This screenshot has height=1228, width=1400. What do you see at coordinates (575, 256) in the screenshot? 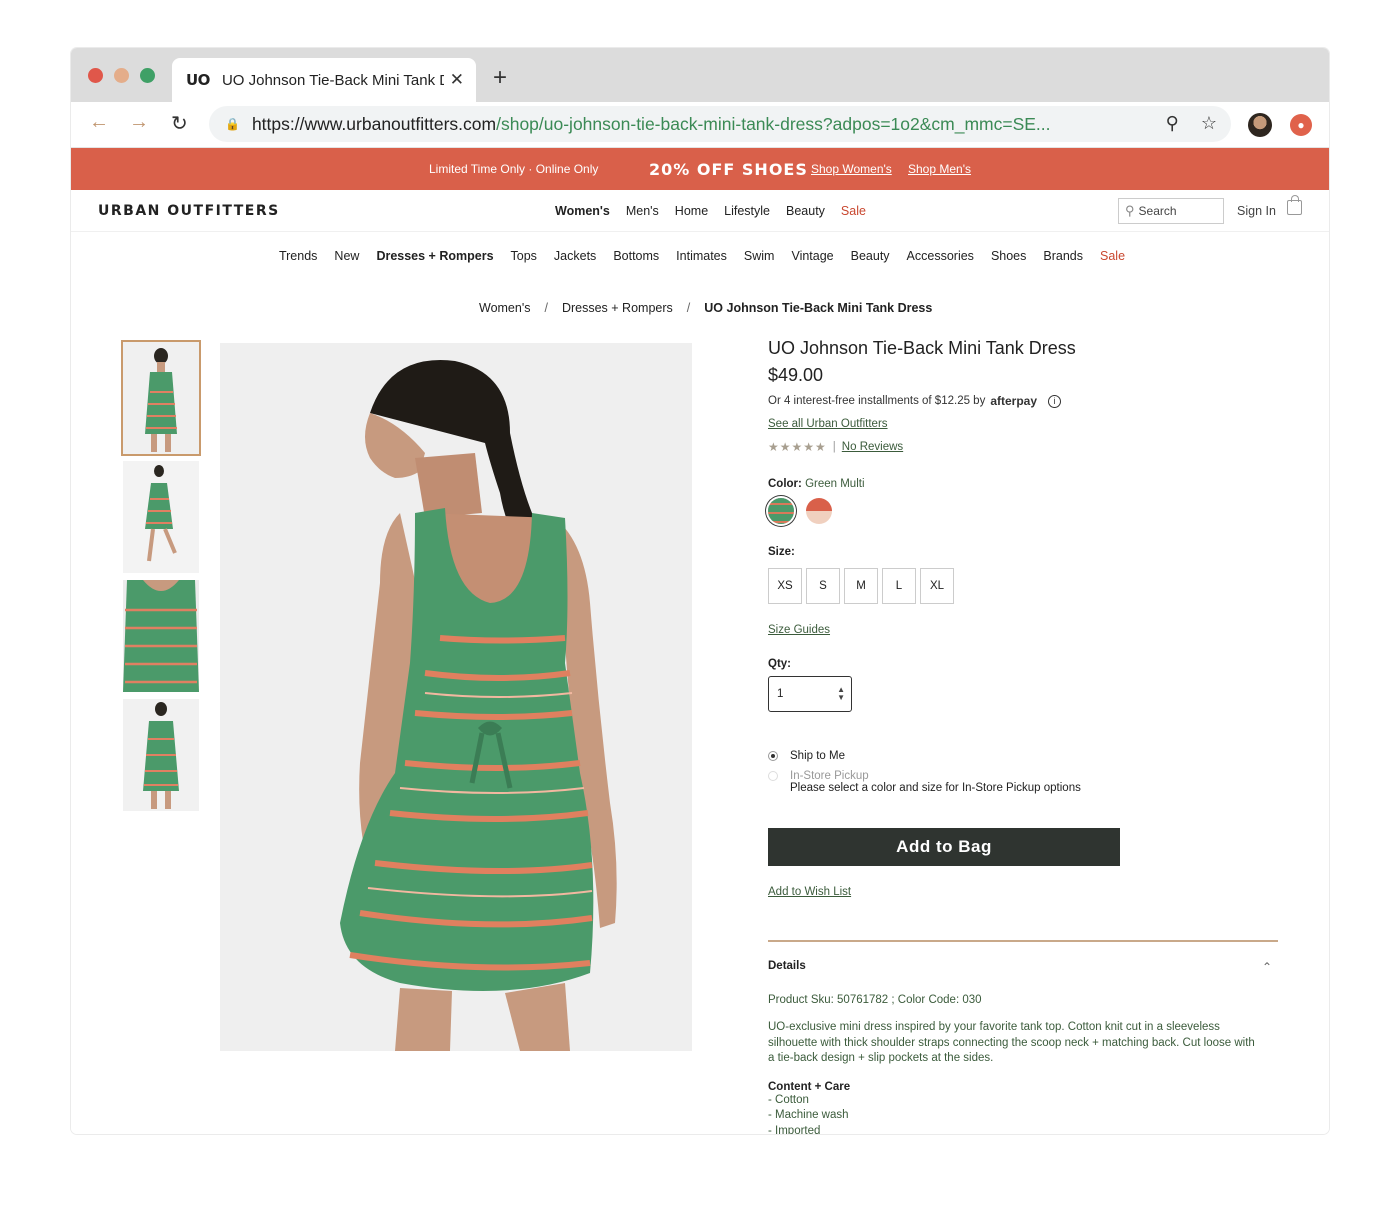
I see `cat-jackets: Jackets` at bounding box center [575, 256].